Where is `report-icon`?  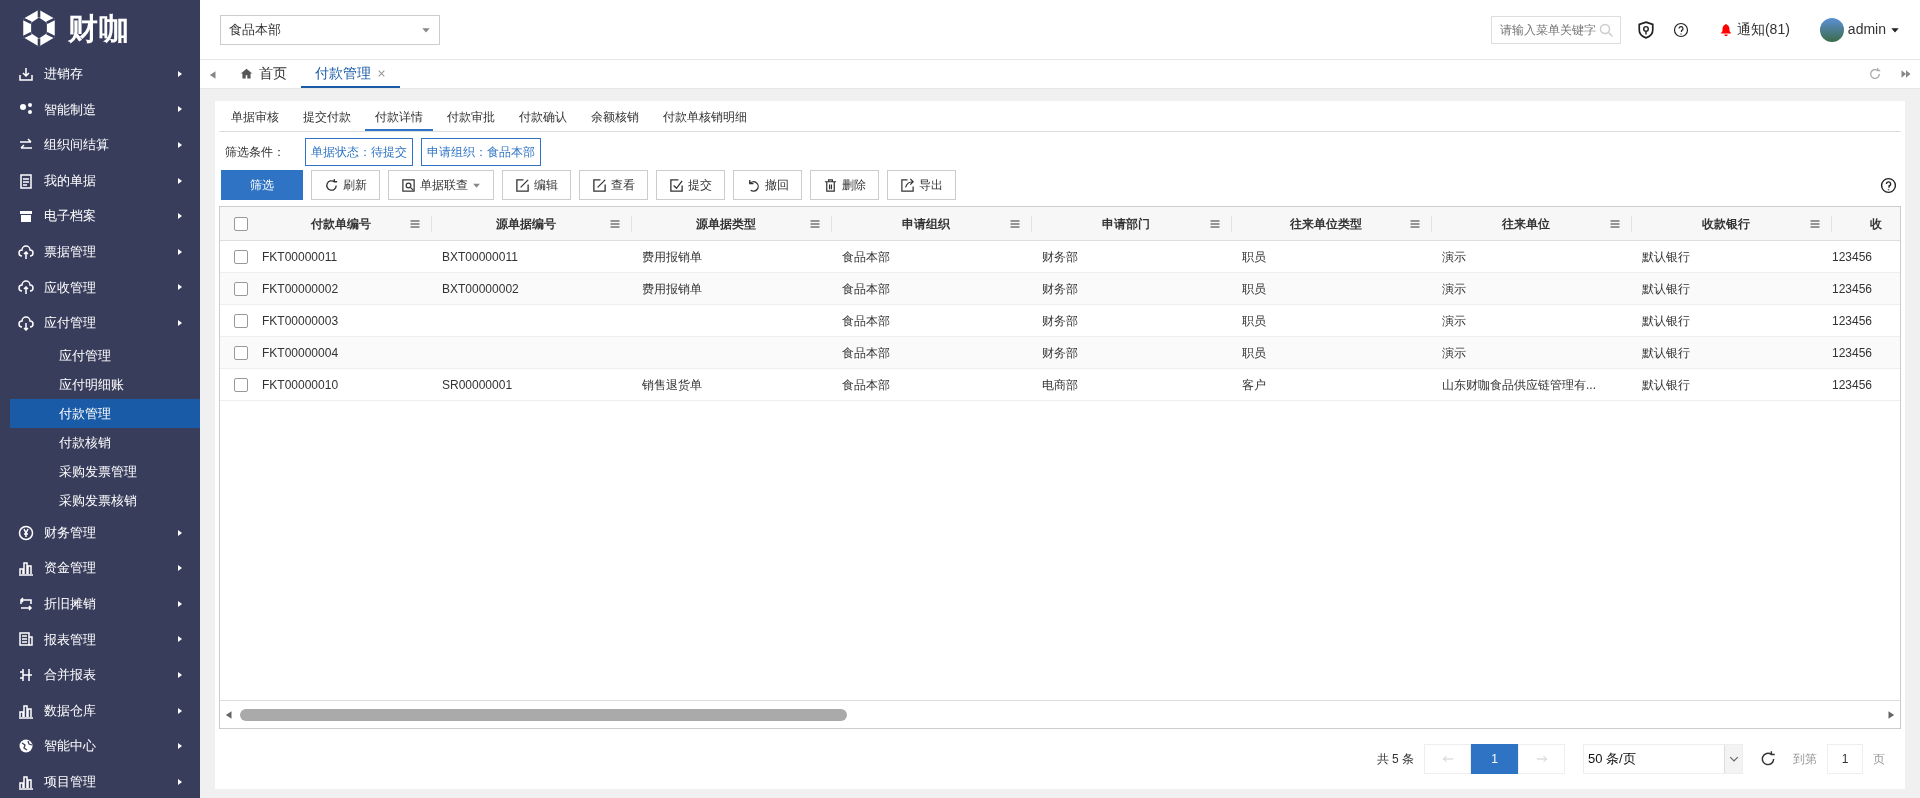
report-icon is located at coordinates (26, 639).